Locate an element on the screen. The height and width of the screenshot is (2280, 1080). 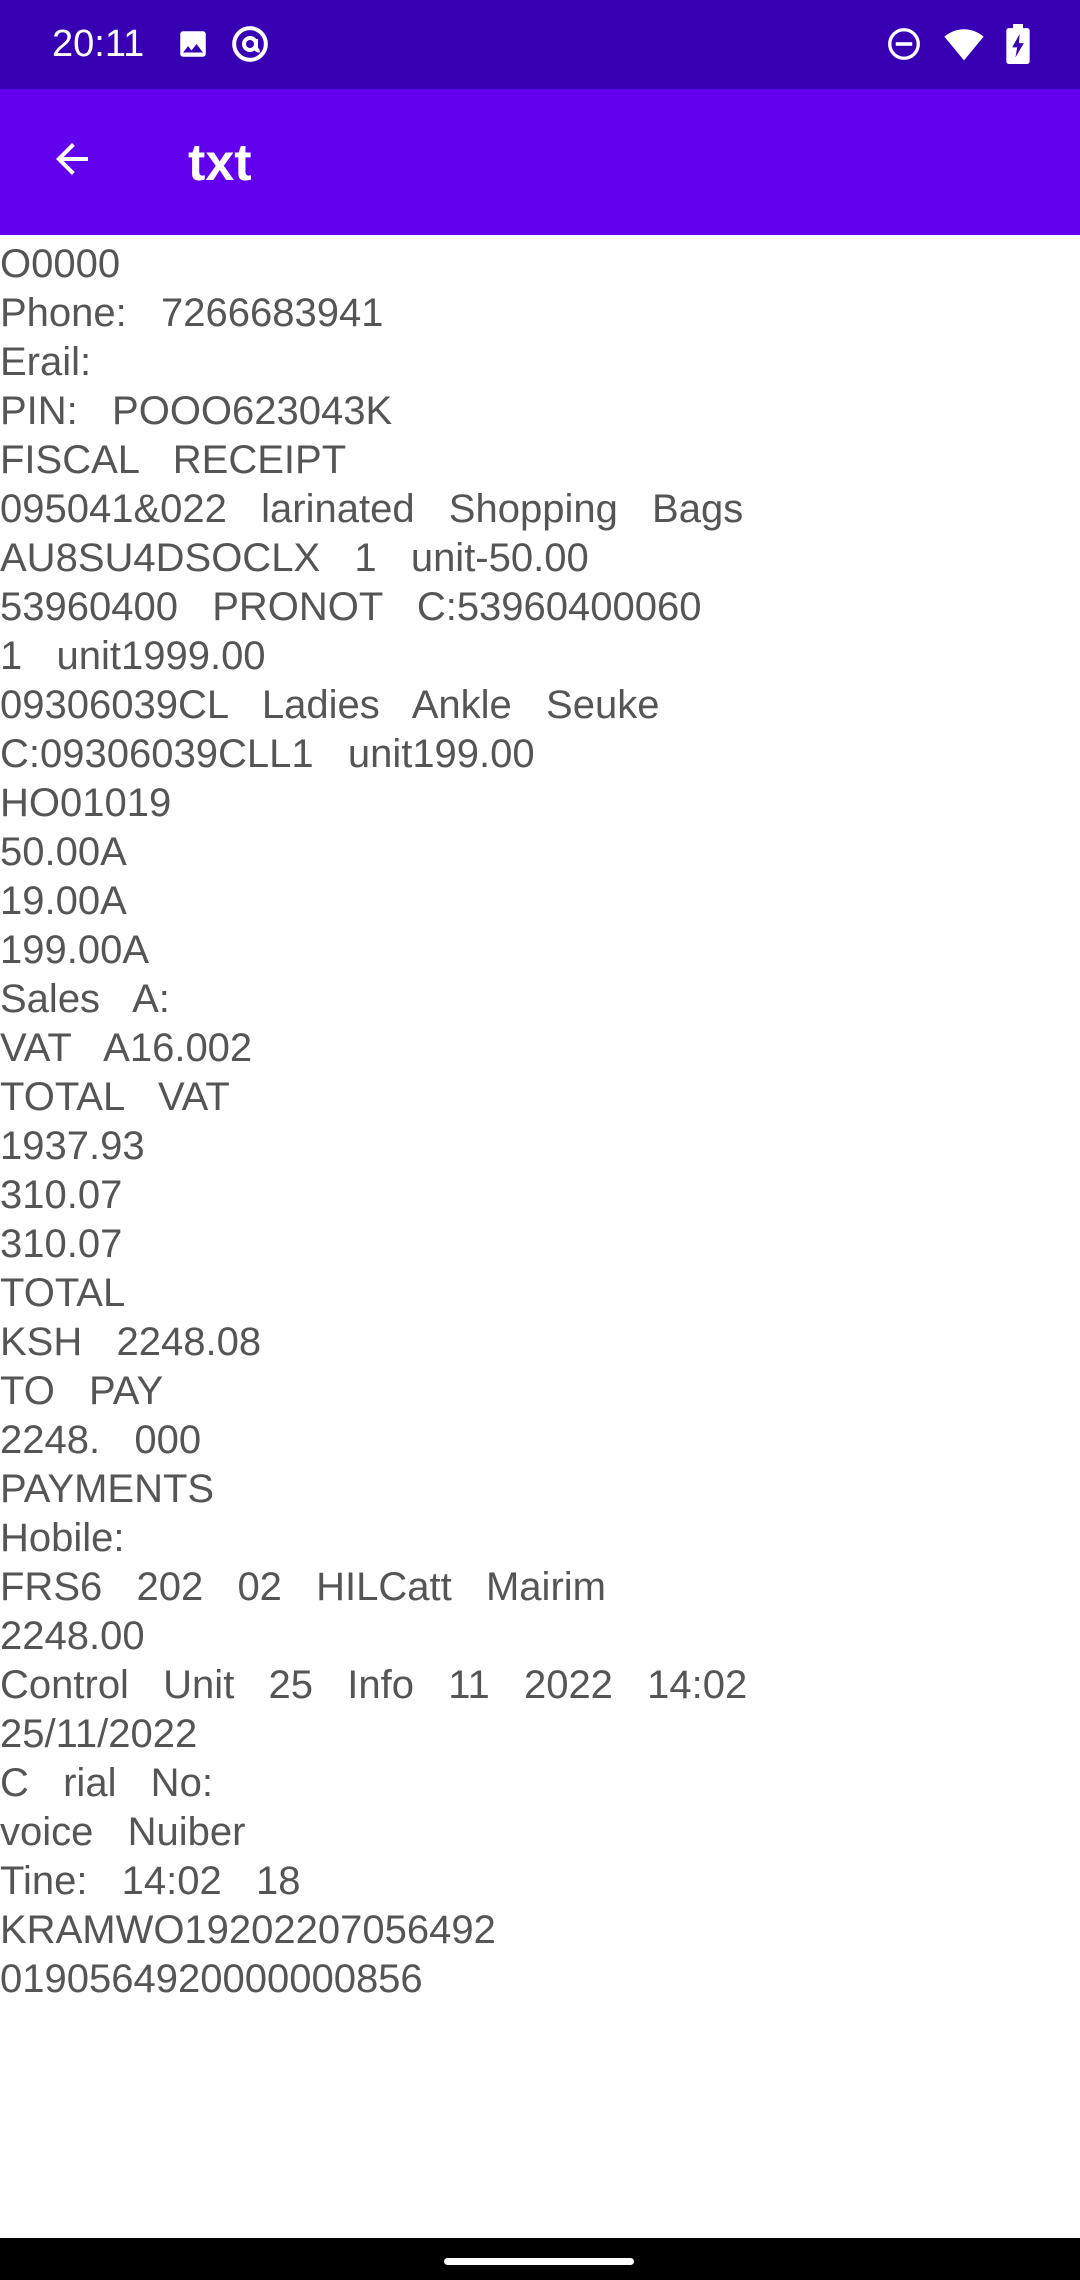
at-sign-icon is located at coordinates (250, 46).